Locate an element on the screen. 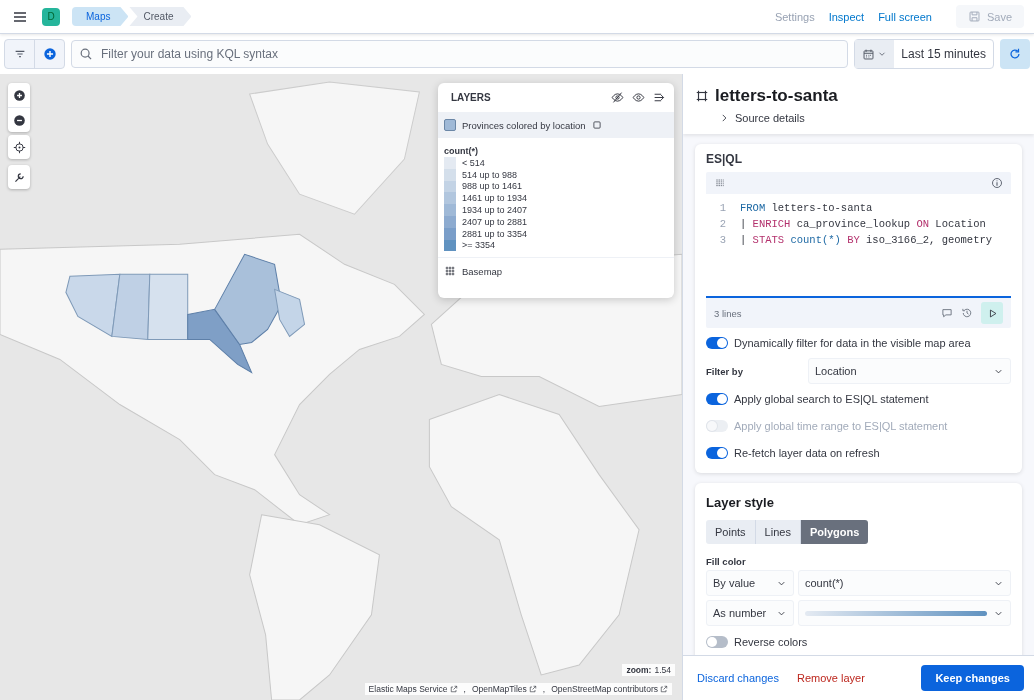 This screenshot has width=1034, height=700. grid-icon is located at coordinates (450, 271).